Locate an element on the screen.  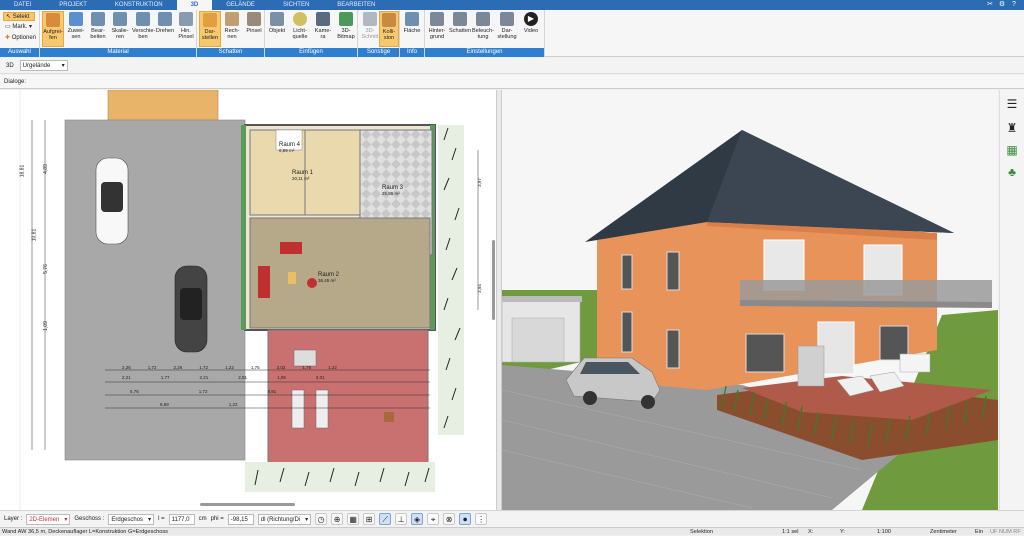
dim-label: 1,09 is located at coordinates (45, 326).